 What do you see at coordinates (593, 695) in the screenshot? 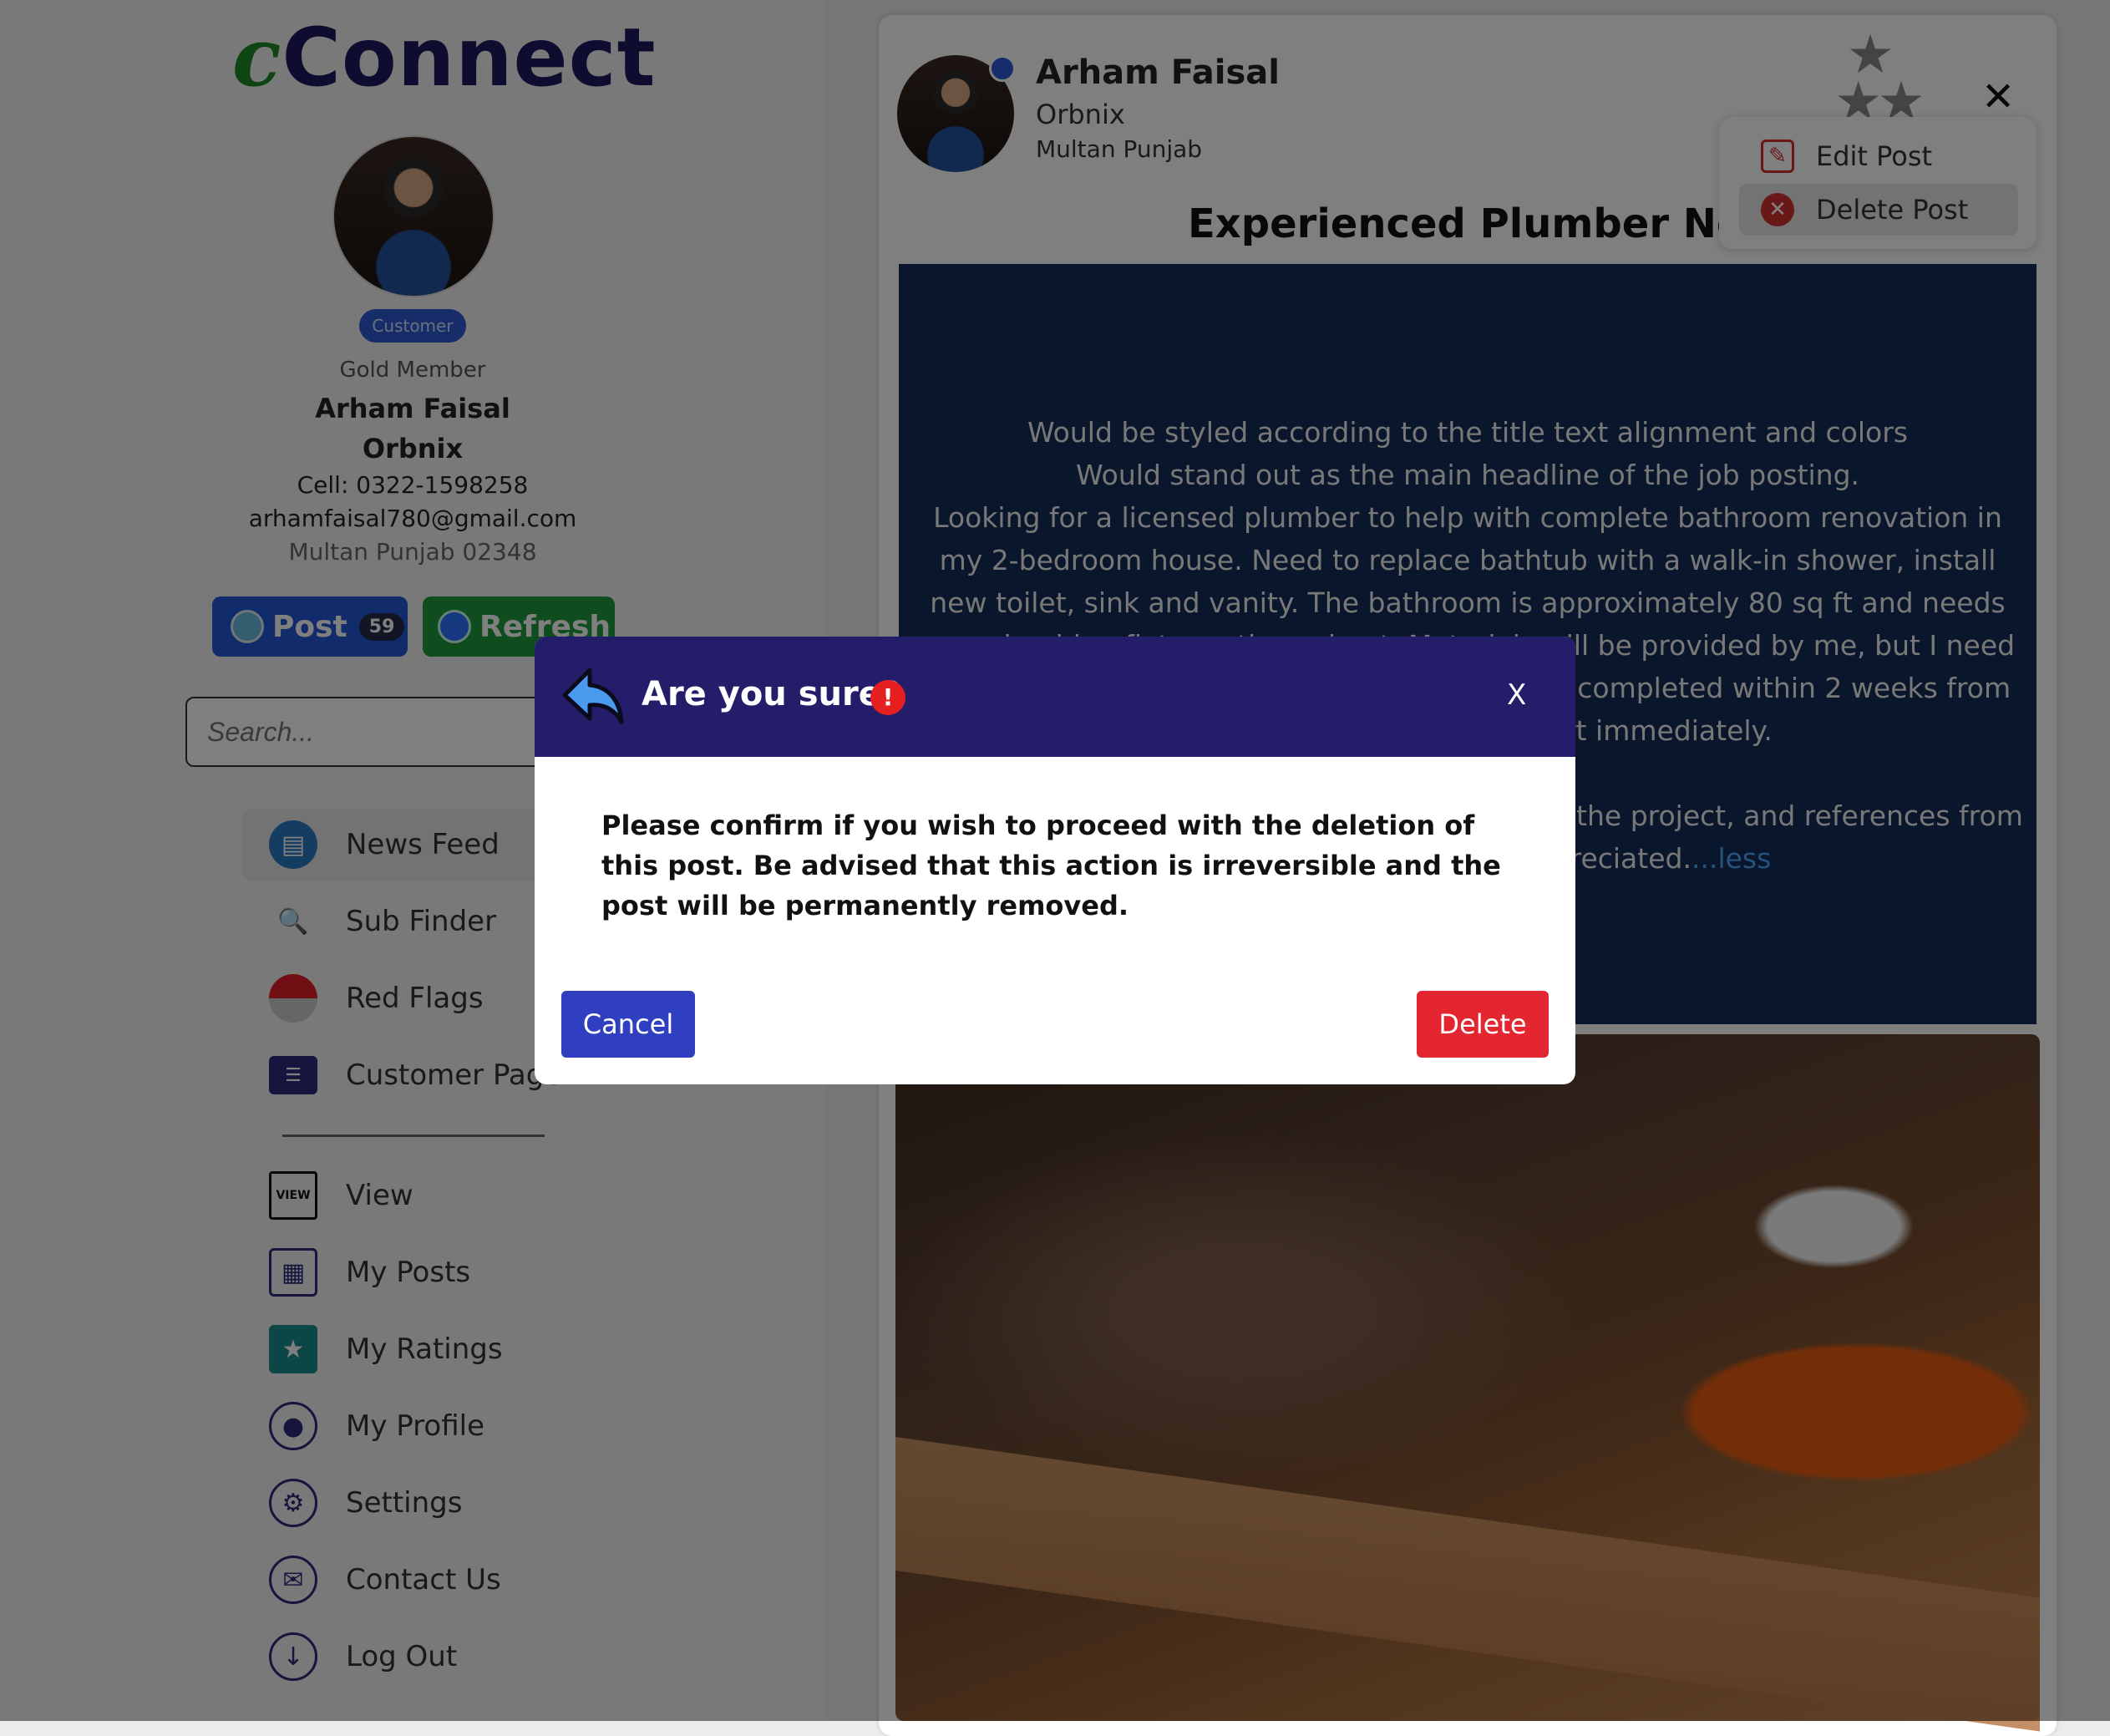
I see `reply-arrow-icon` at bounding box center [593, 695].